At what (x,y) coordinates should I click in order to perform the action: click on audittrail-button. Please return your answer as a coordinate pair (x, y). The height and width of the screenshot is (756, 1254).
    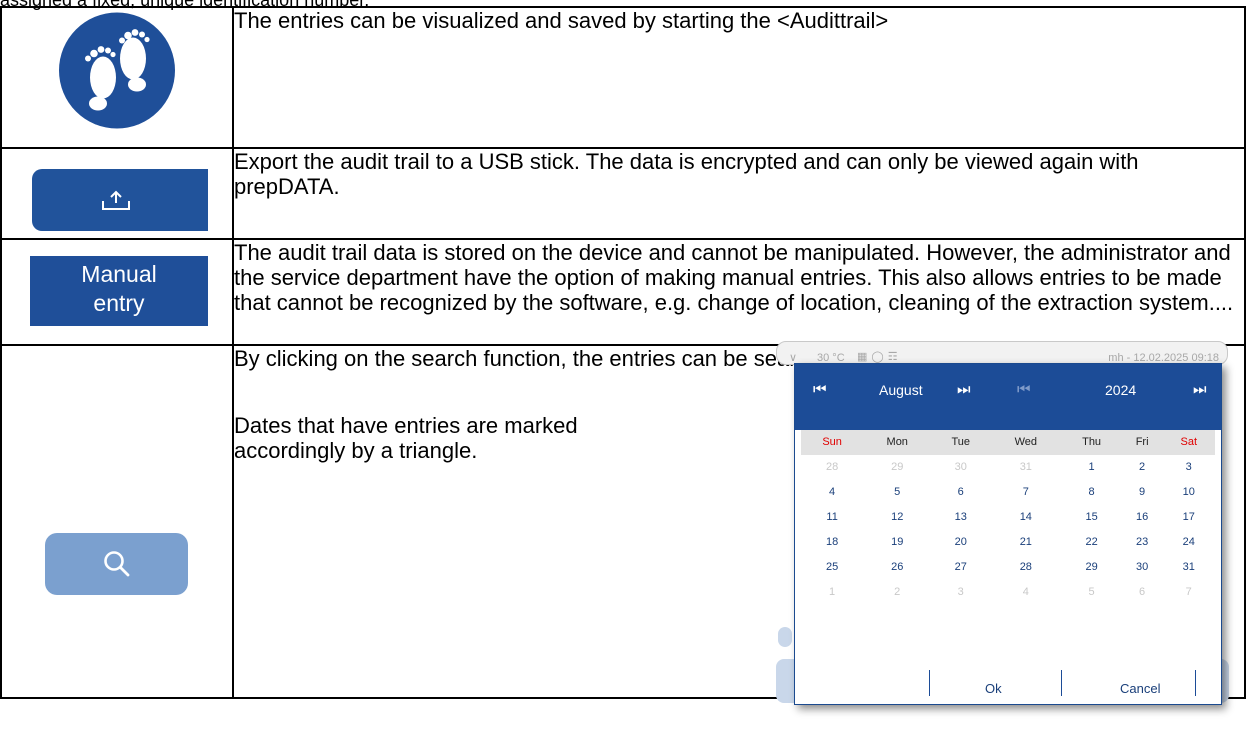
    Looking at the image, I should click on (117, 73).